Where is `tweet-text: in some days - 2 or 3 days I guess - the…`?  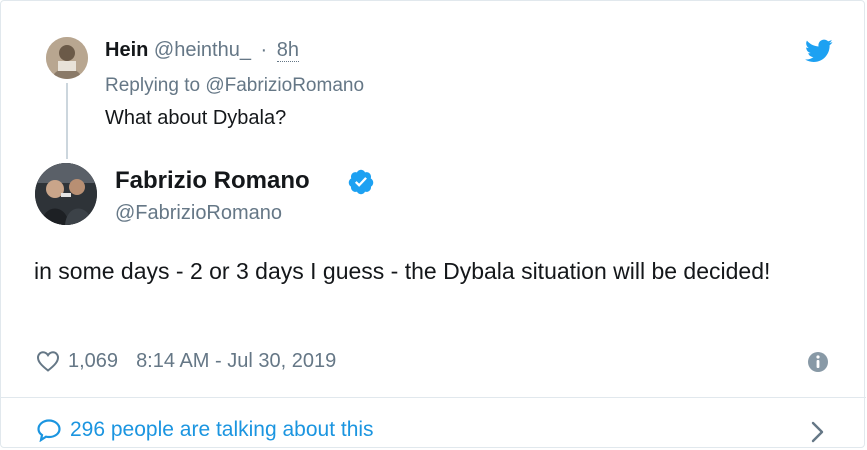 tweet-text: in some days - 2 or 3 days I guess - the… is located at coordinates (402, 271).